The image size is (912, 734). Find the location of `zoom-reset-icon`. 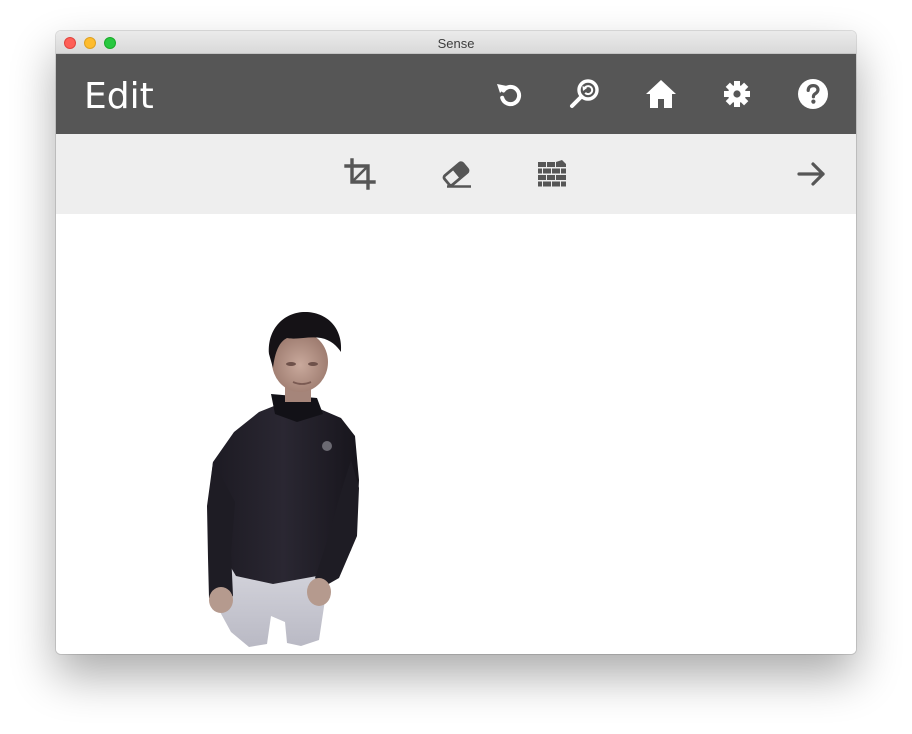

zoom-reset-icon is located at coordinates (584, 93).